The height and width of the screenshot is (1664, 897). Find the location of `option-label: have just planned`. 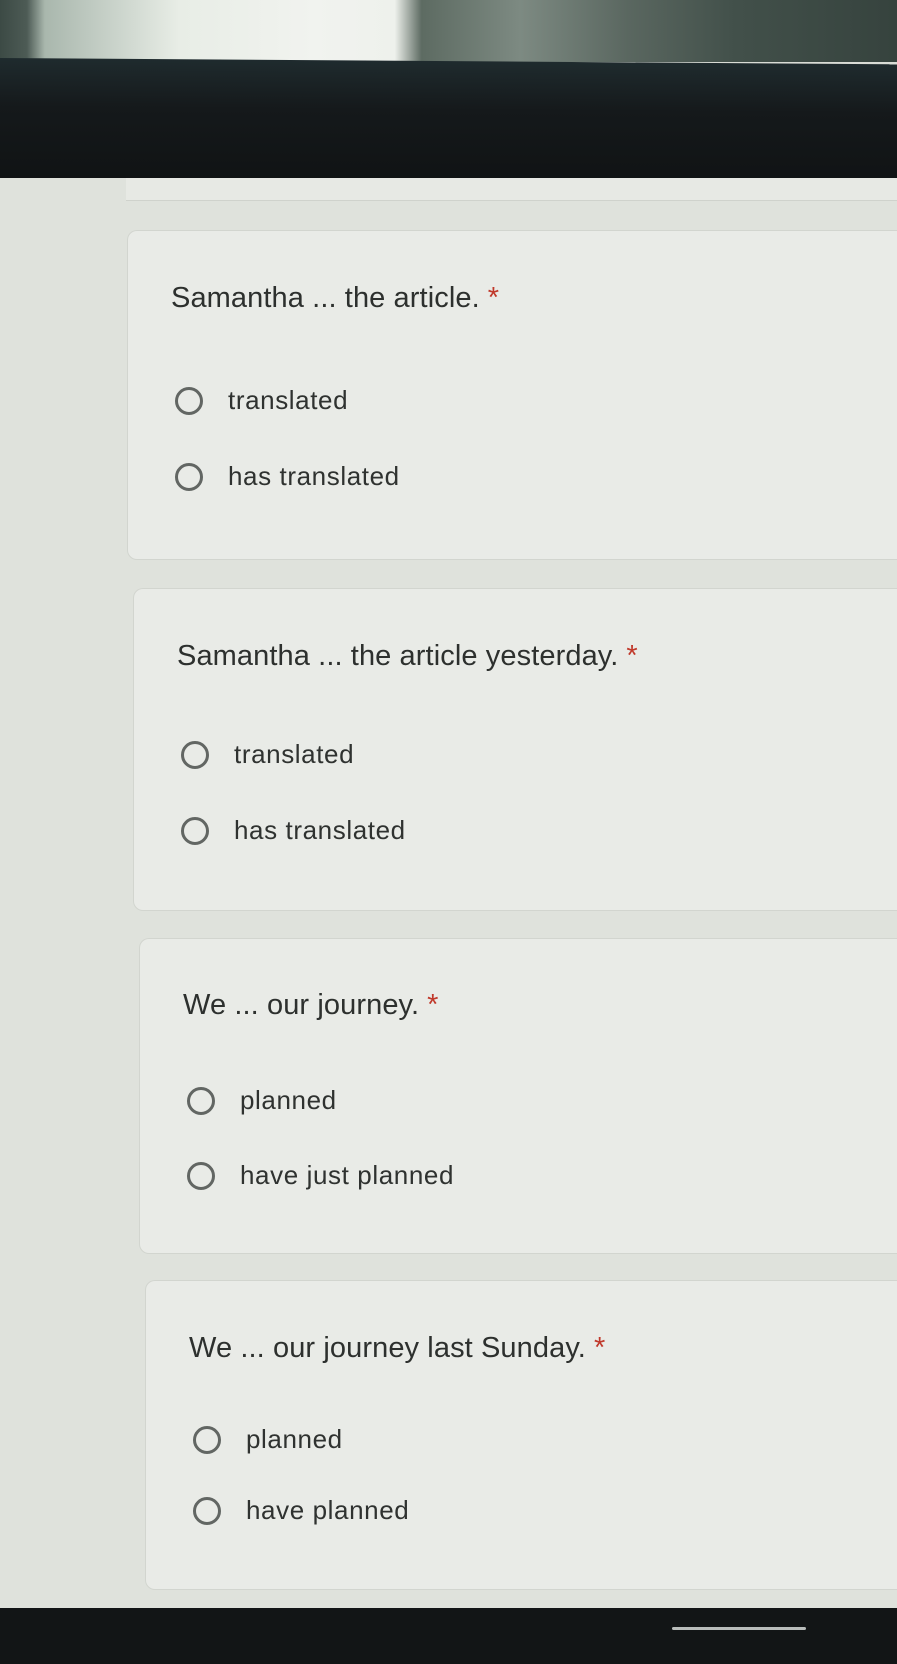

option-label: have just planned is located at coordinates (347, 1175).